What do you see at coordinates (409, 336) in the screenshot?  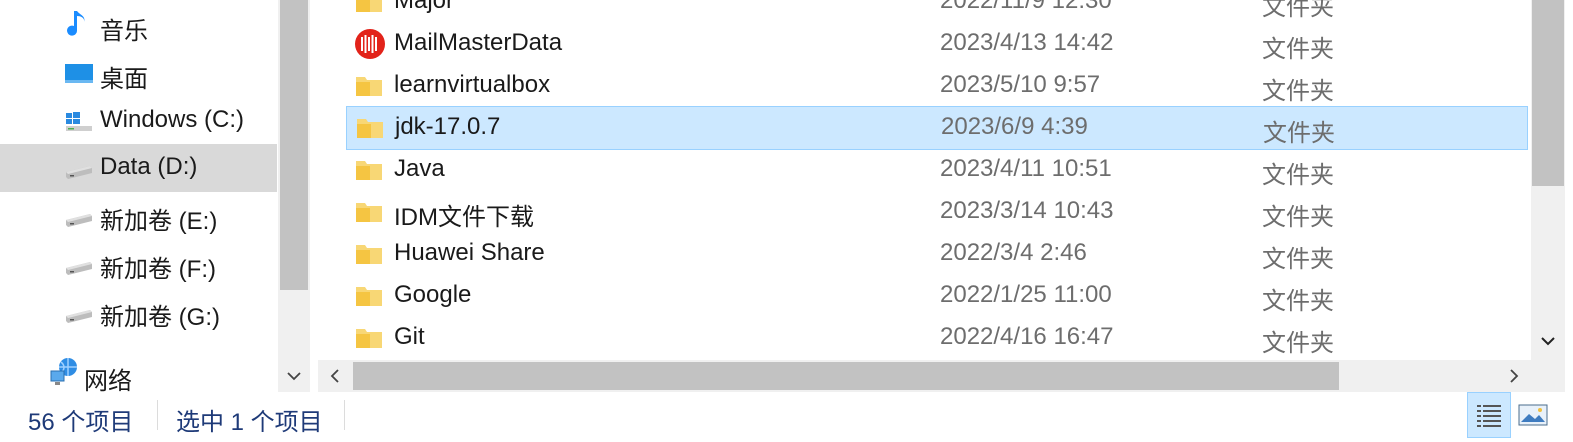 I see `file-name: Git` at bounding box center [409, 336].